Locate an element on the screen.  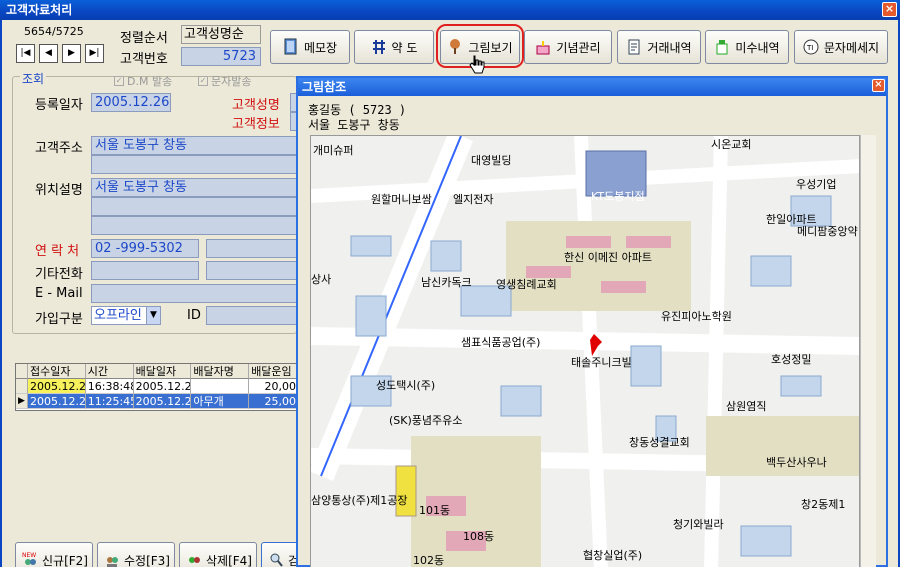
search-button: 검 is located at coordinates (281, 554).